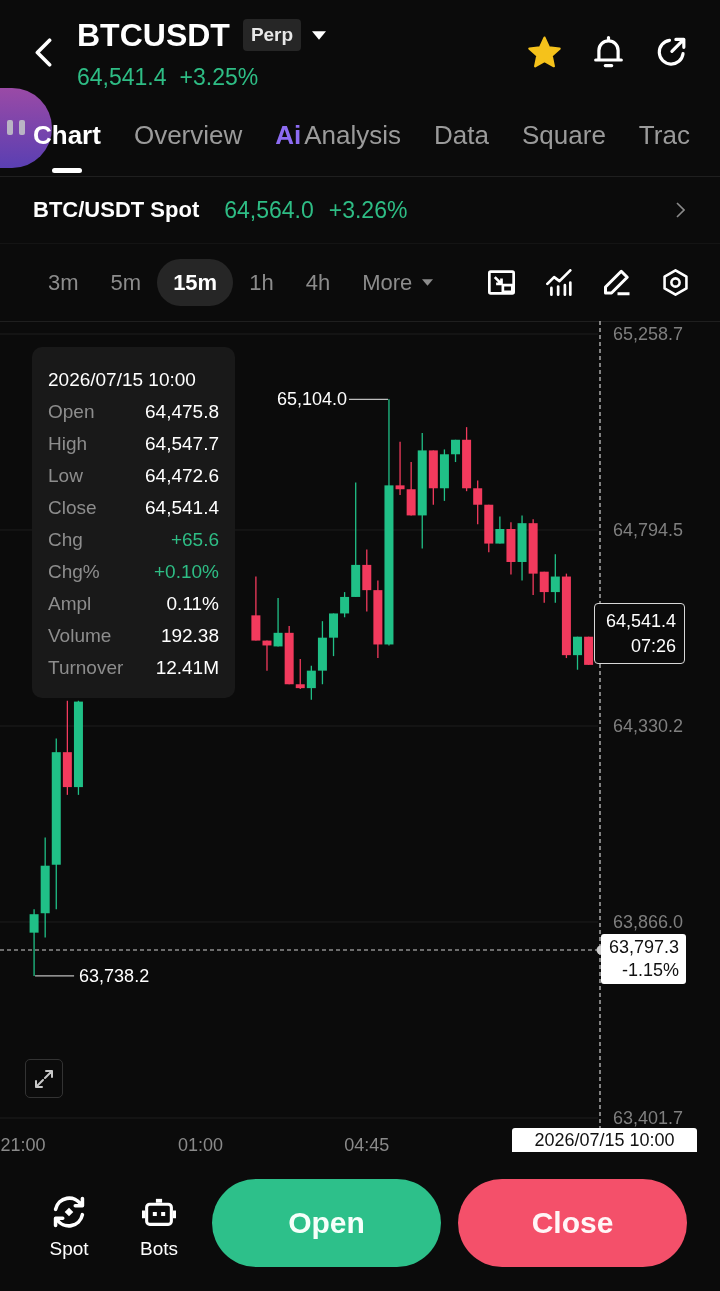  I want to click on tooltip-label: Volume, so click(80, 636).